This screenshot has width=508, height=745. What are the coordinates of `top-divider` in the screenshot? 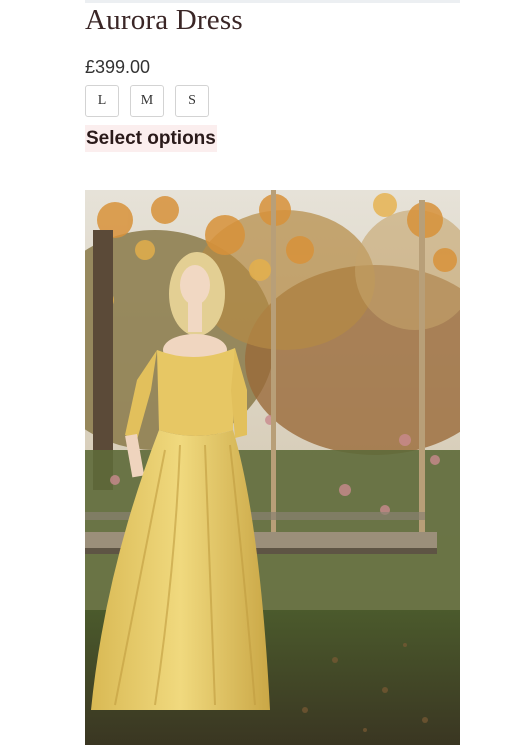 It's located at (272, 1).